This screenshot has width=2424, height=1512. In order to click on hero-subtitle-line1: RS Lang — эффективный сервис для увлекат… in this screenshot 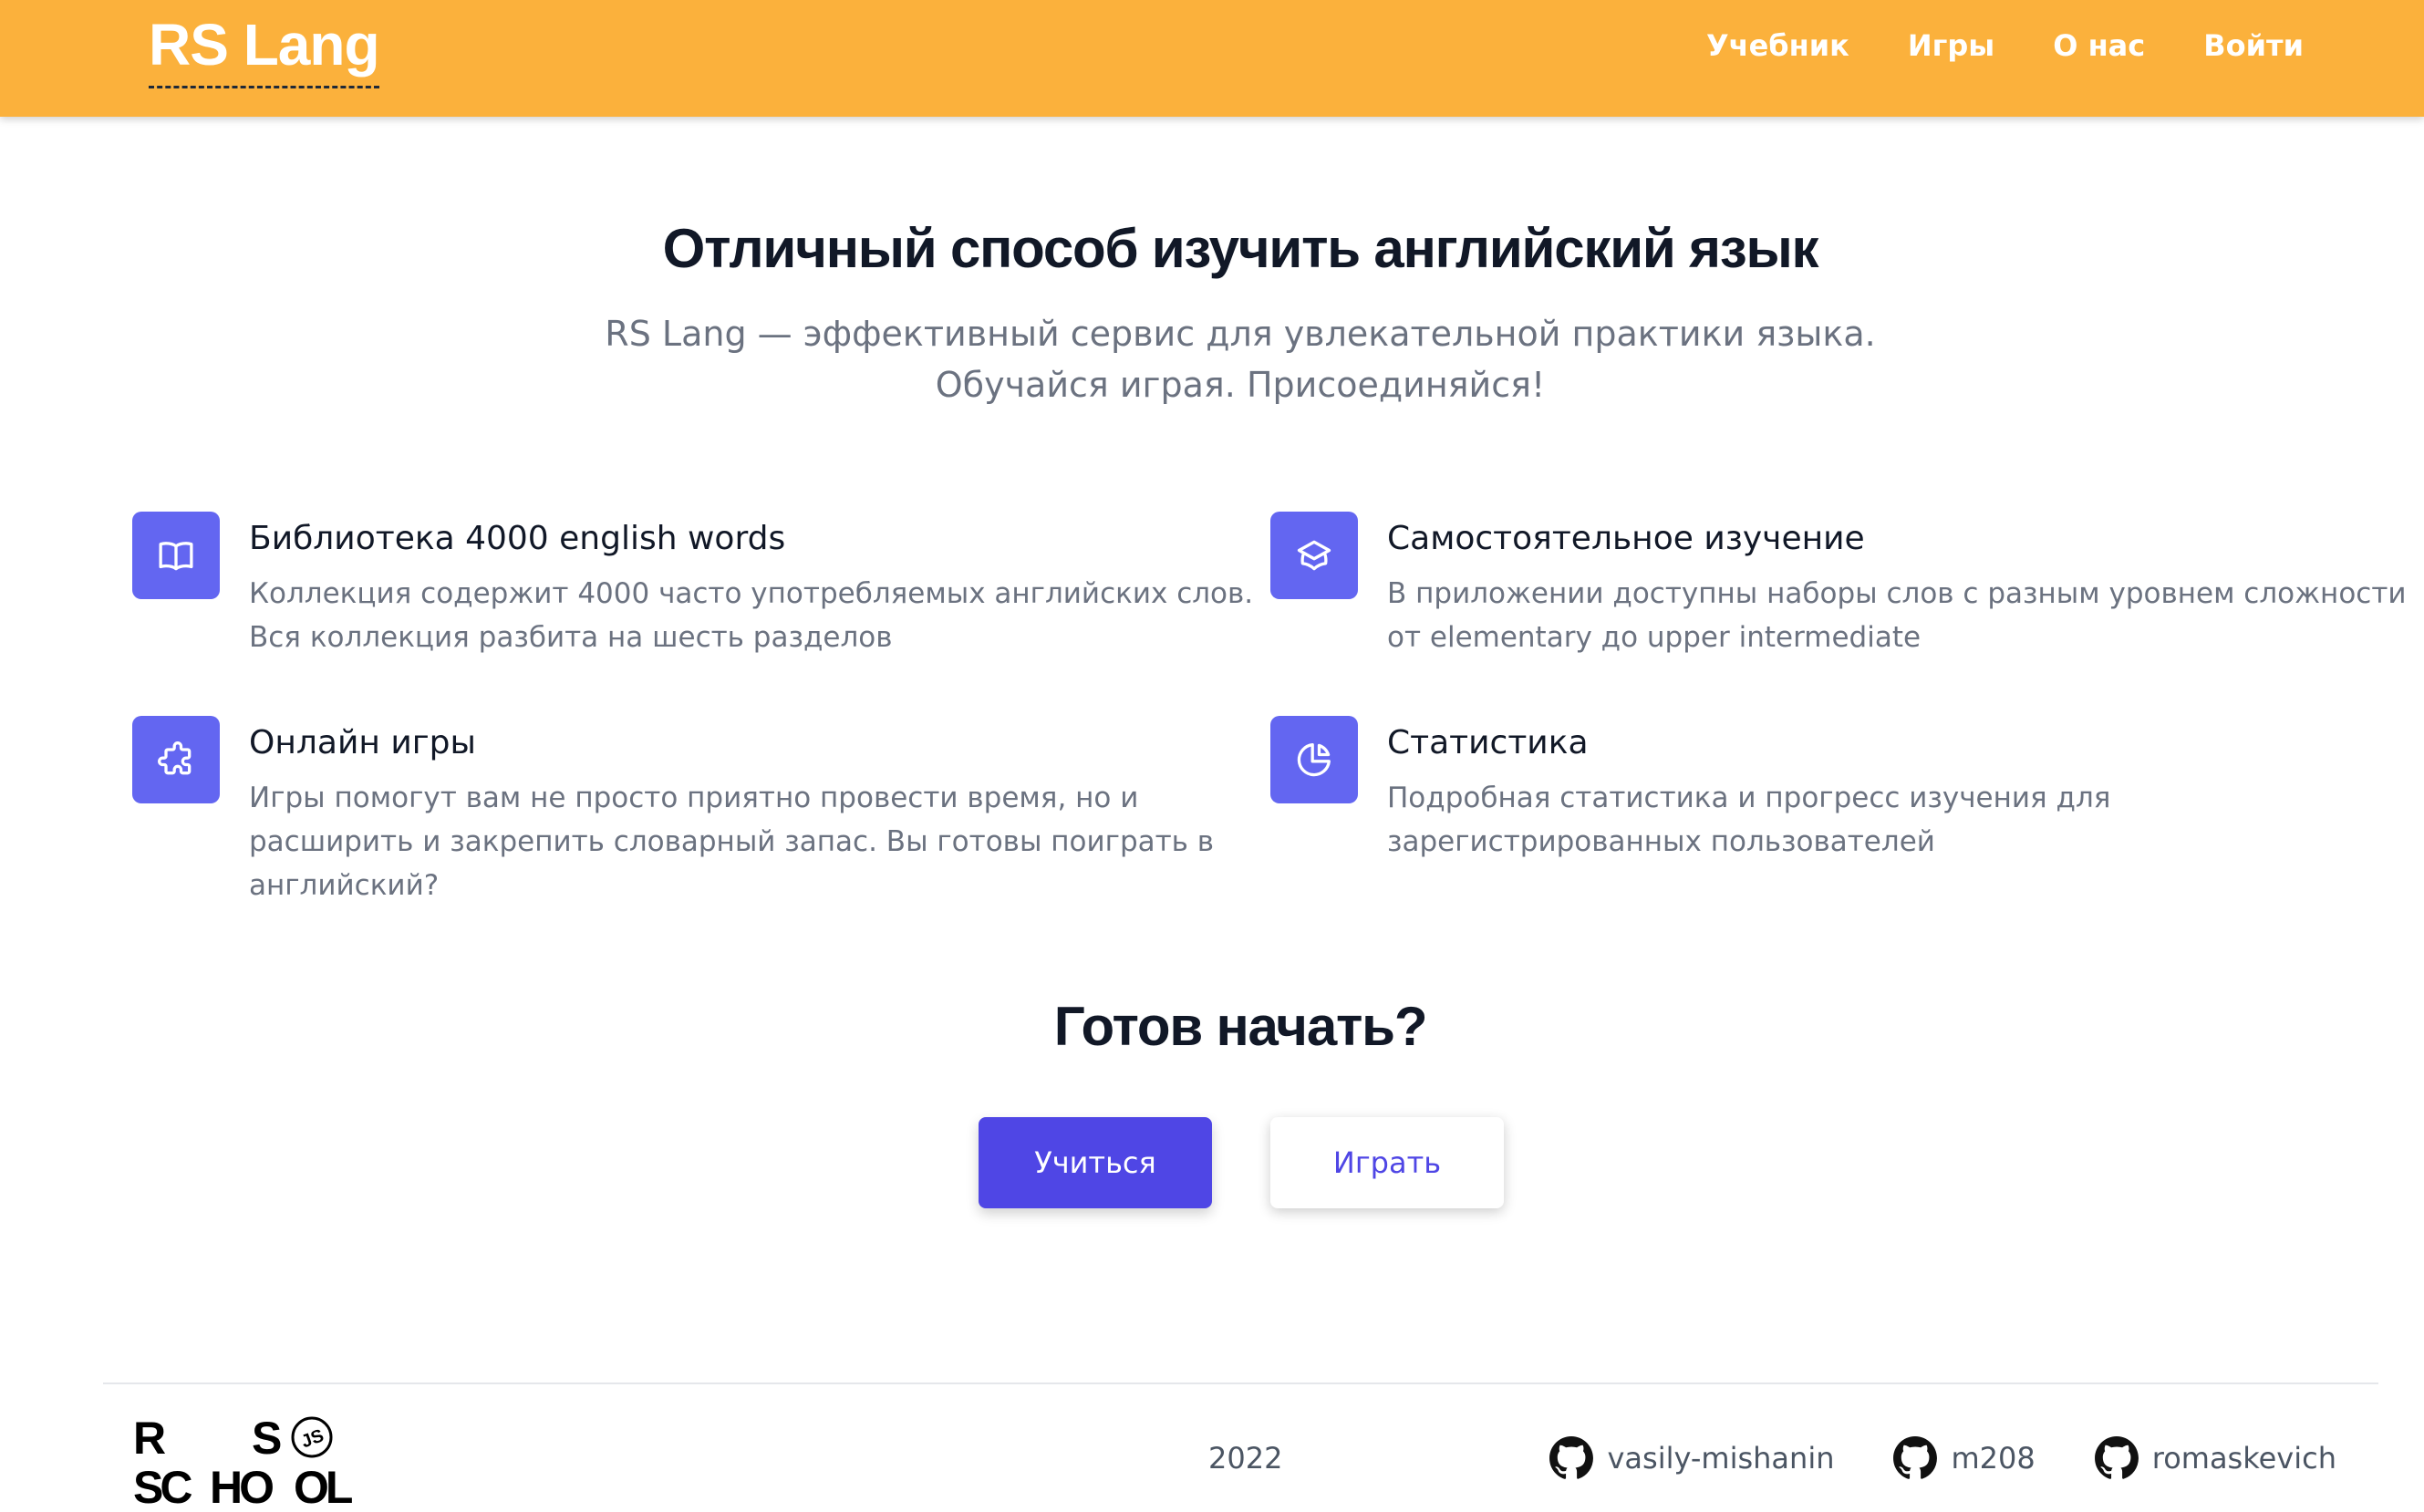, I will do `click(1241, 334)`.